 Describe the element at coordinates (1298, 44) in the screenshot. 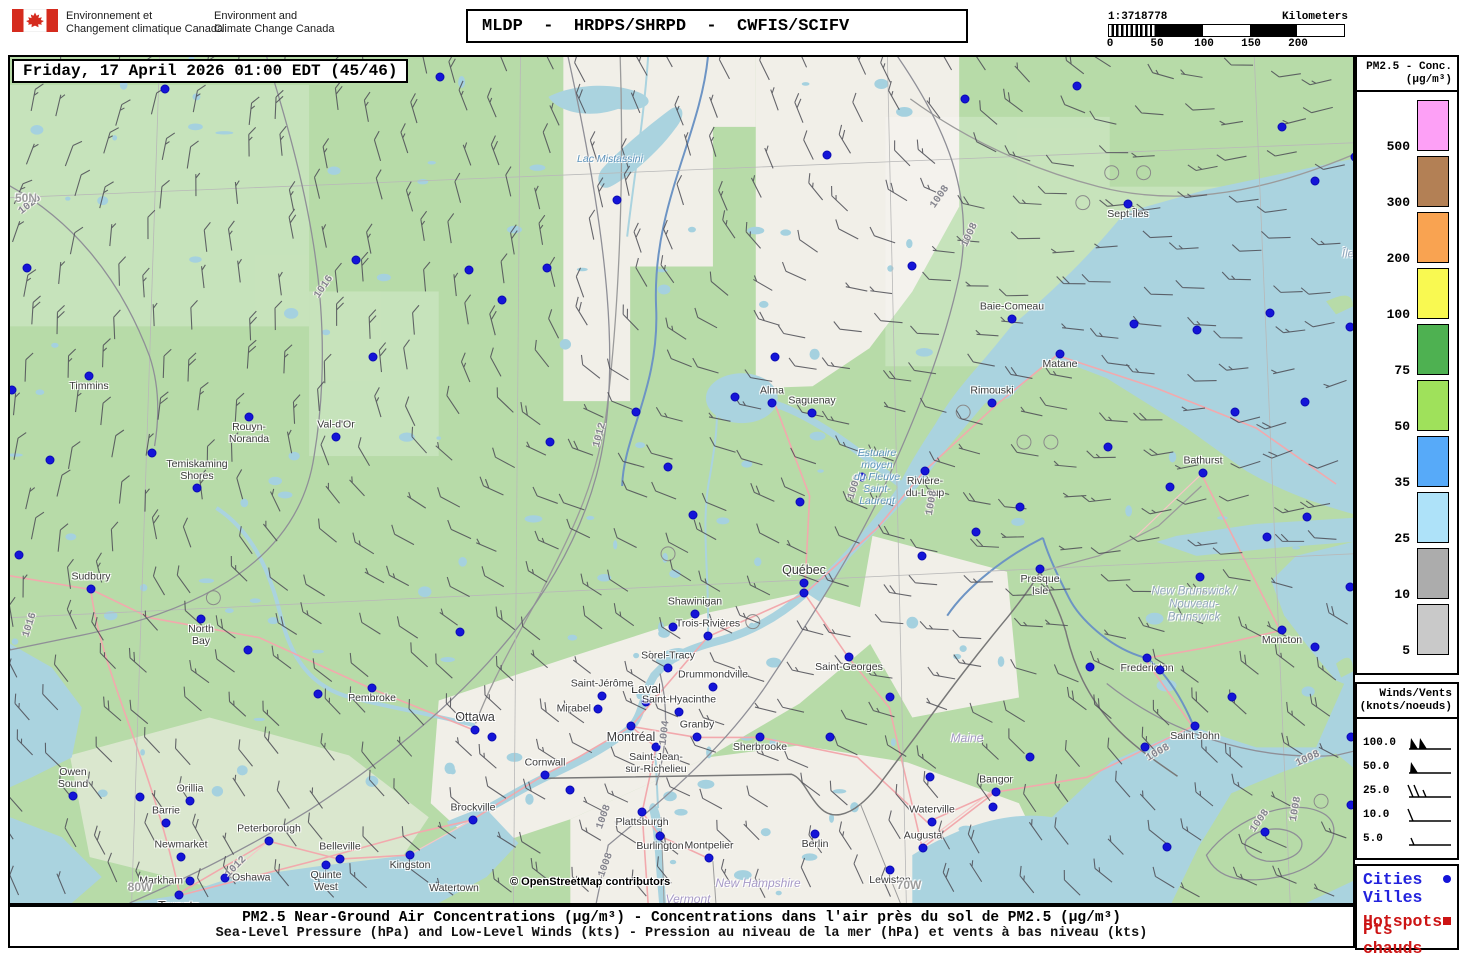

I see `scale-tick: 200` at that location.